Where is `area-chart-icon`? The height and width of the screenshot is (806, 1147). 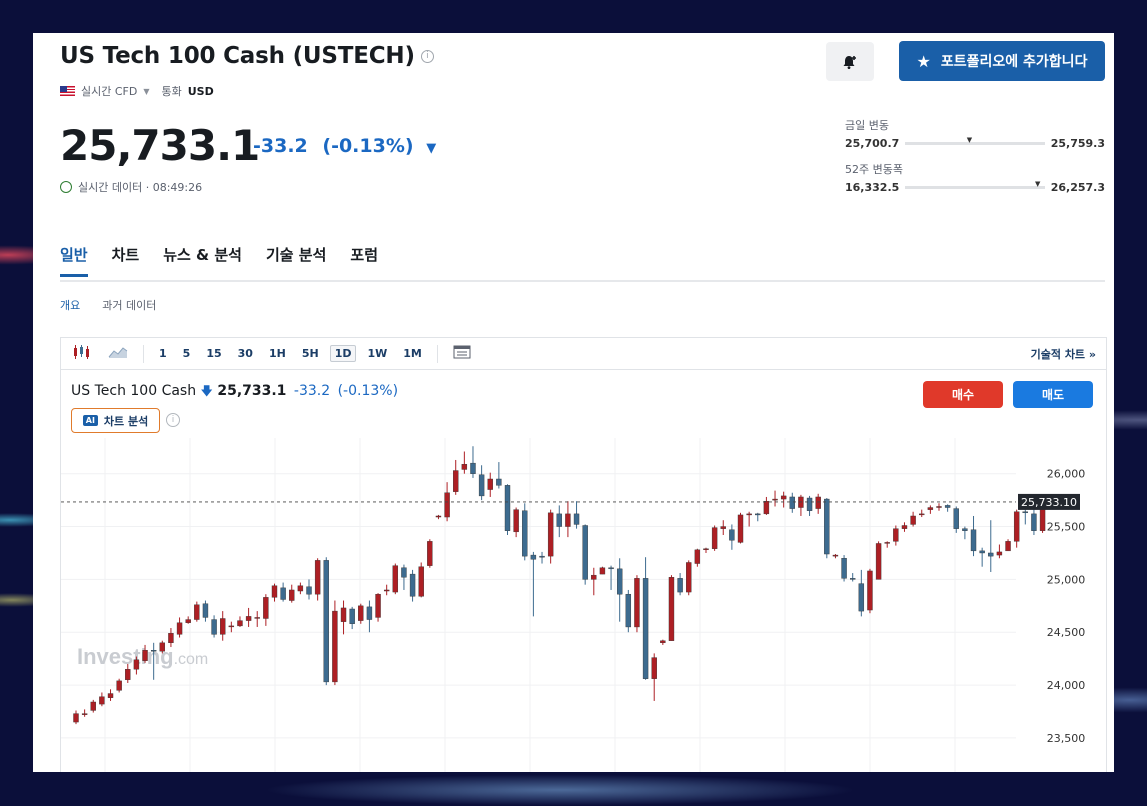
area-chart-icon is located at coordinates (118, 353).